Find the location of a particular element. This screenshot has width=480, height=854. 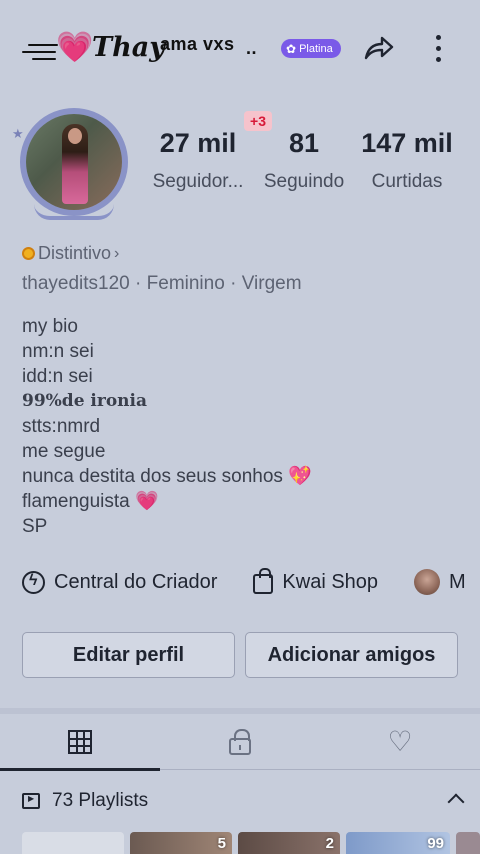

add-friends-button: Adicionar amigos is located at coordinates (351, 655).